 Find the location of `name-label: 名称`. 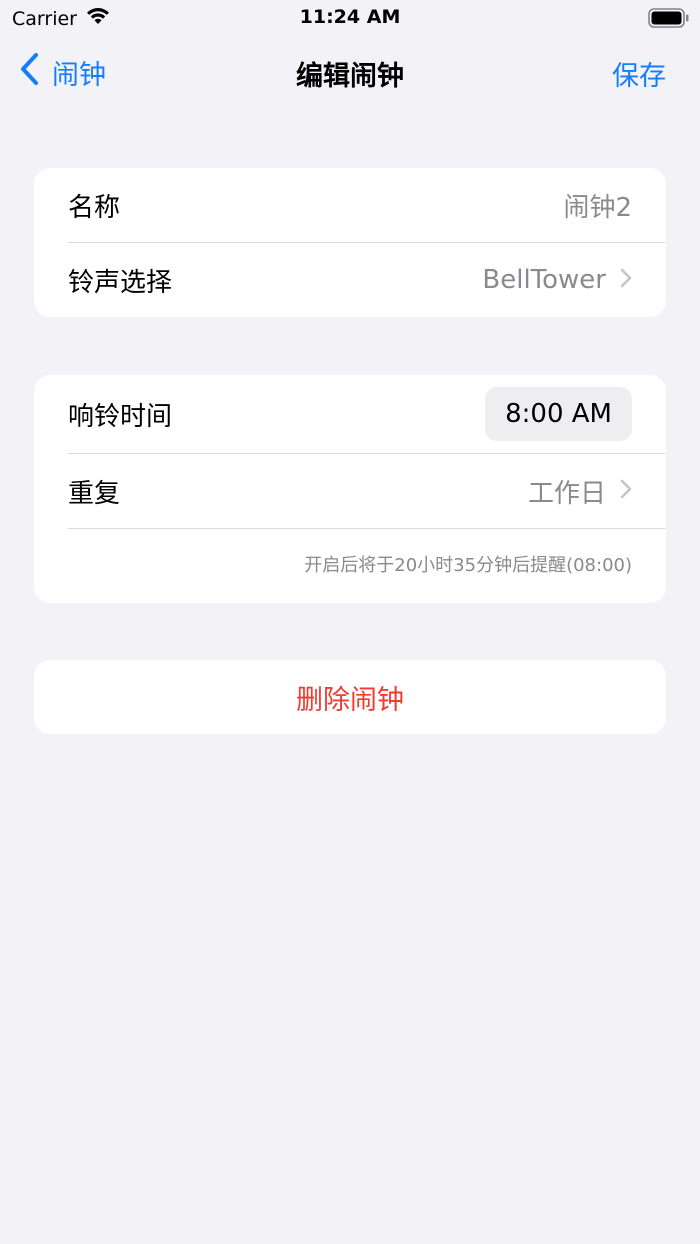

name-label: 名称 is located at coordinates (94, 207).